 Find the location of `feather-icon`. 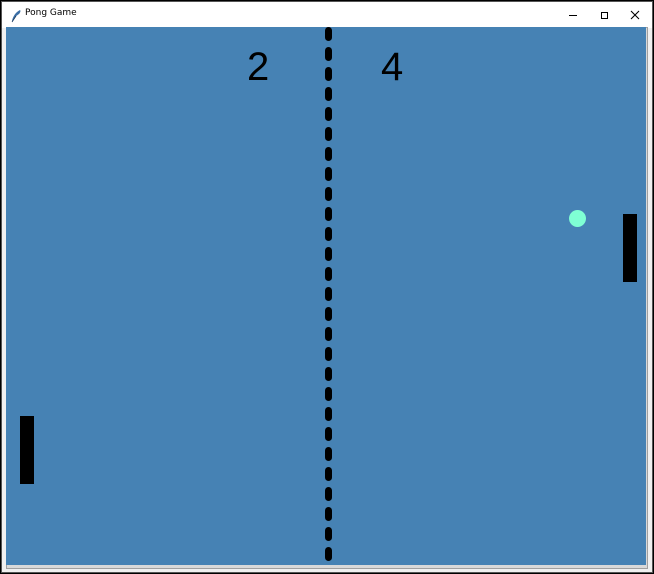

feather-icon is located at coordinates (16, 15).